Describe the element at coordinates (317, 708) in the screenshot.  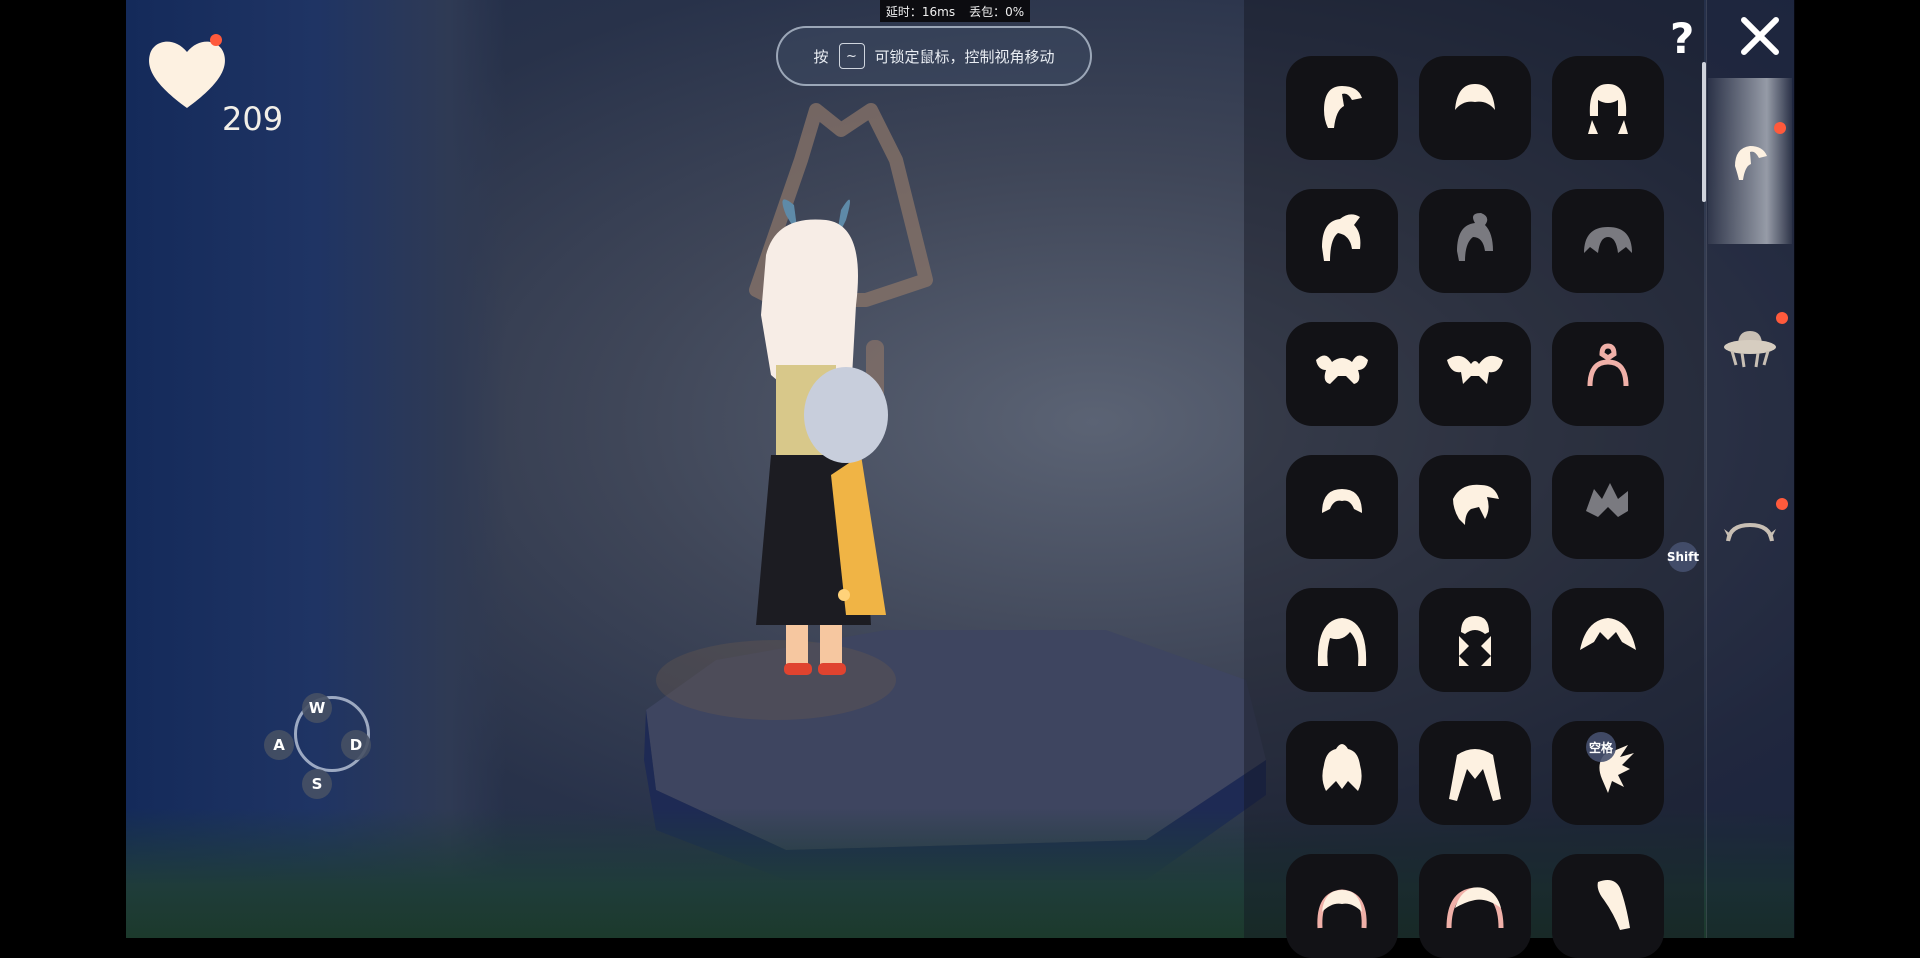
I see `key-w: W` at that location.